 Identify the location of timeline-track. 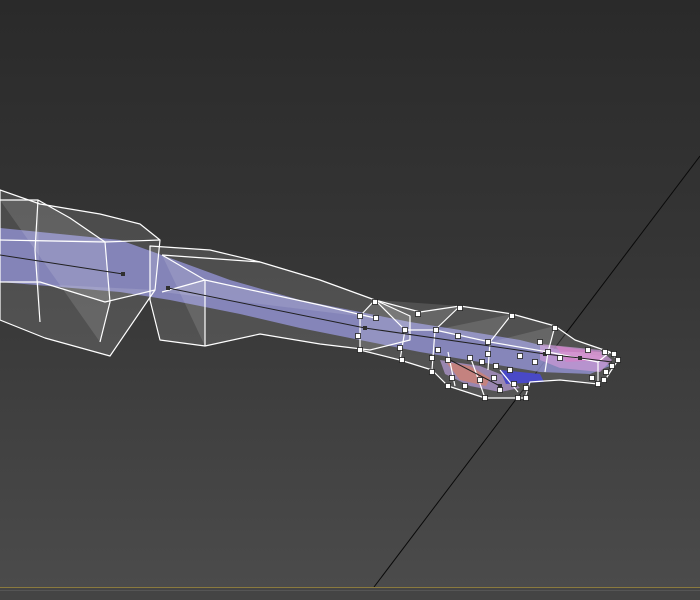
(350, 590).